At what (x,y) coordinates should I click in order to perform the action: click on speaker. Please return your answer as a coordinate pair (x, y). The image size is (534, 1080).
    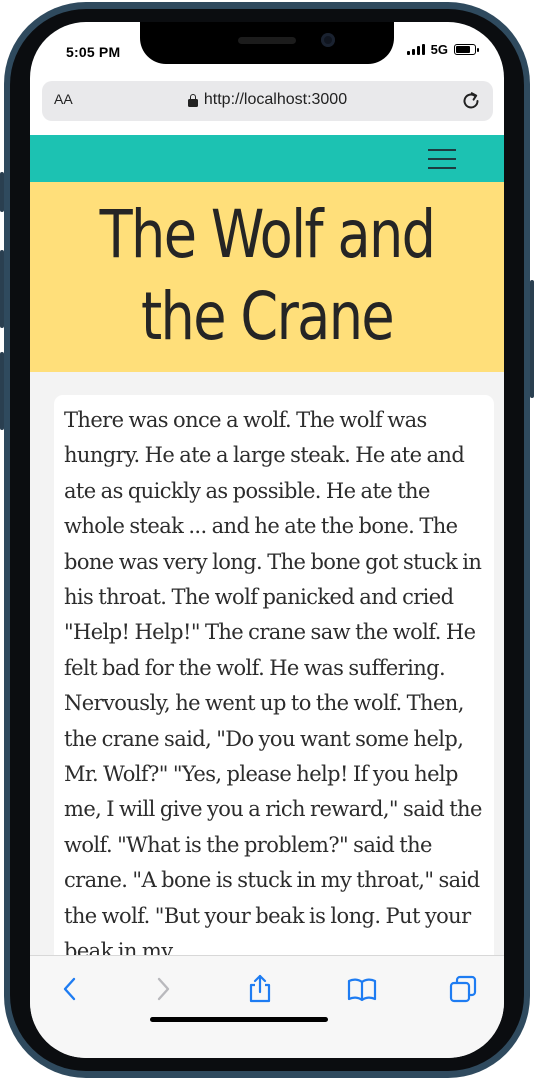
    Looking at the image, I should click on (267, 40).